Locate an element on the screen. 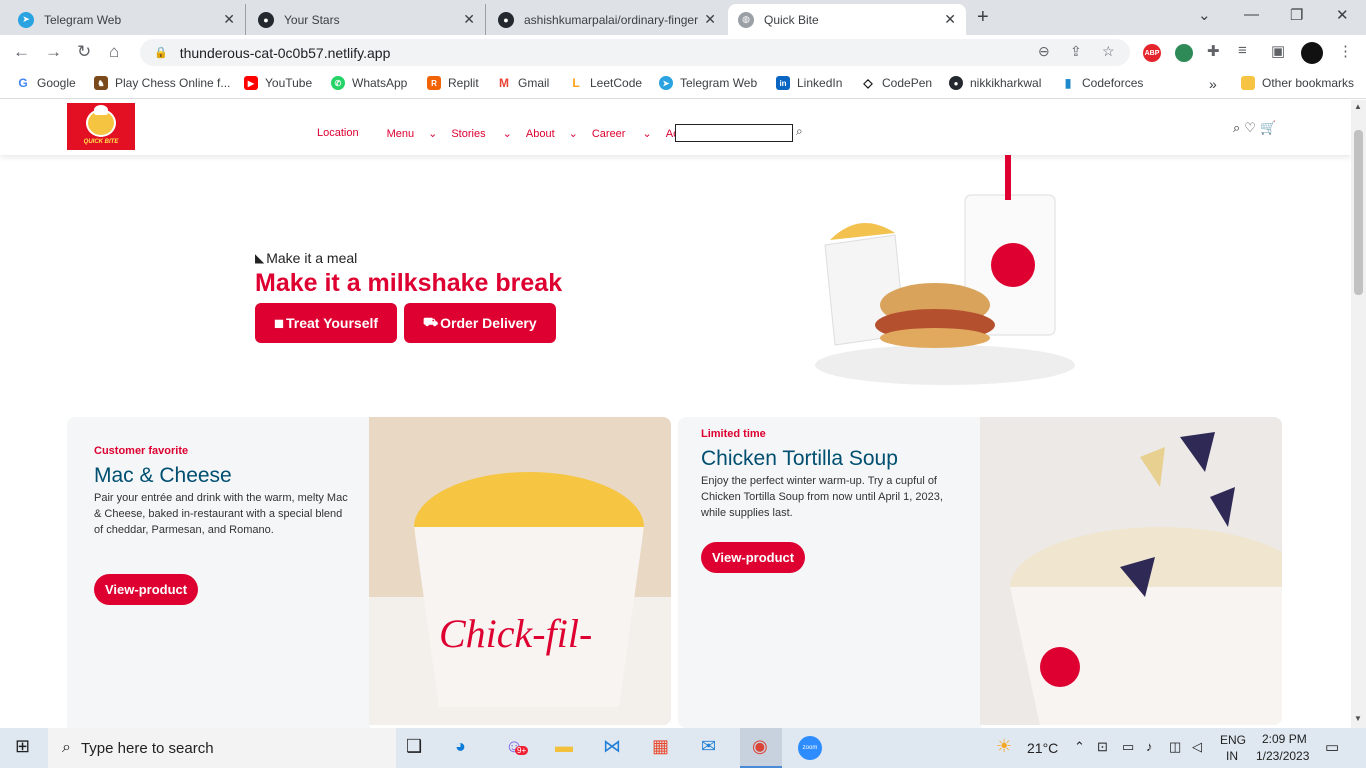 The width and height of the screenshot is (1366, 768). taskbar-search: ⌕ Type here to search is located at coordinates (222, 748).